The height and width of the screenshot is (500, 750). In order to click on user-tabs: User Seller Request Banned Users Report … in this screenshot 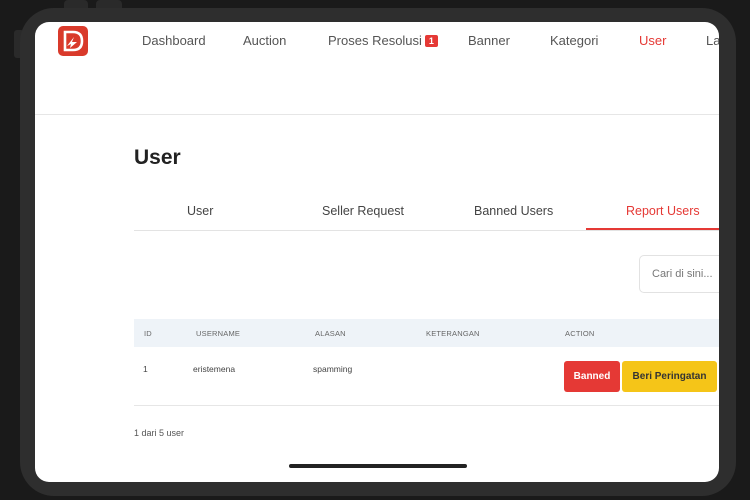, I will do `click(426, 211)`.